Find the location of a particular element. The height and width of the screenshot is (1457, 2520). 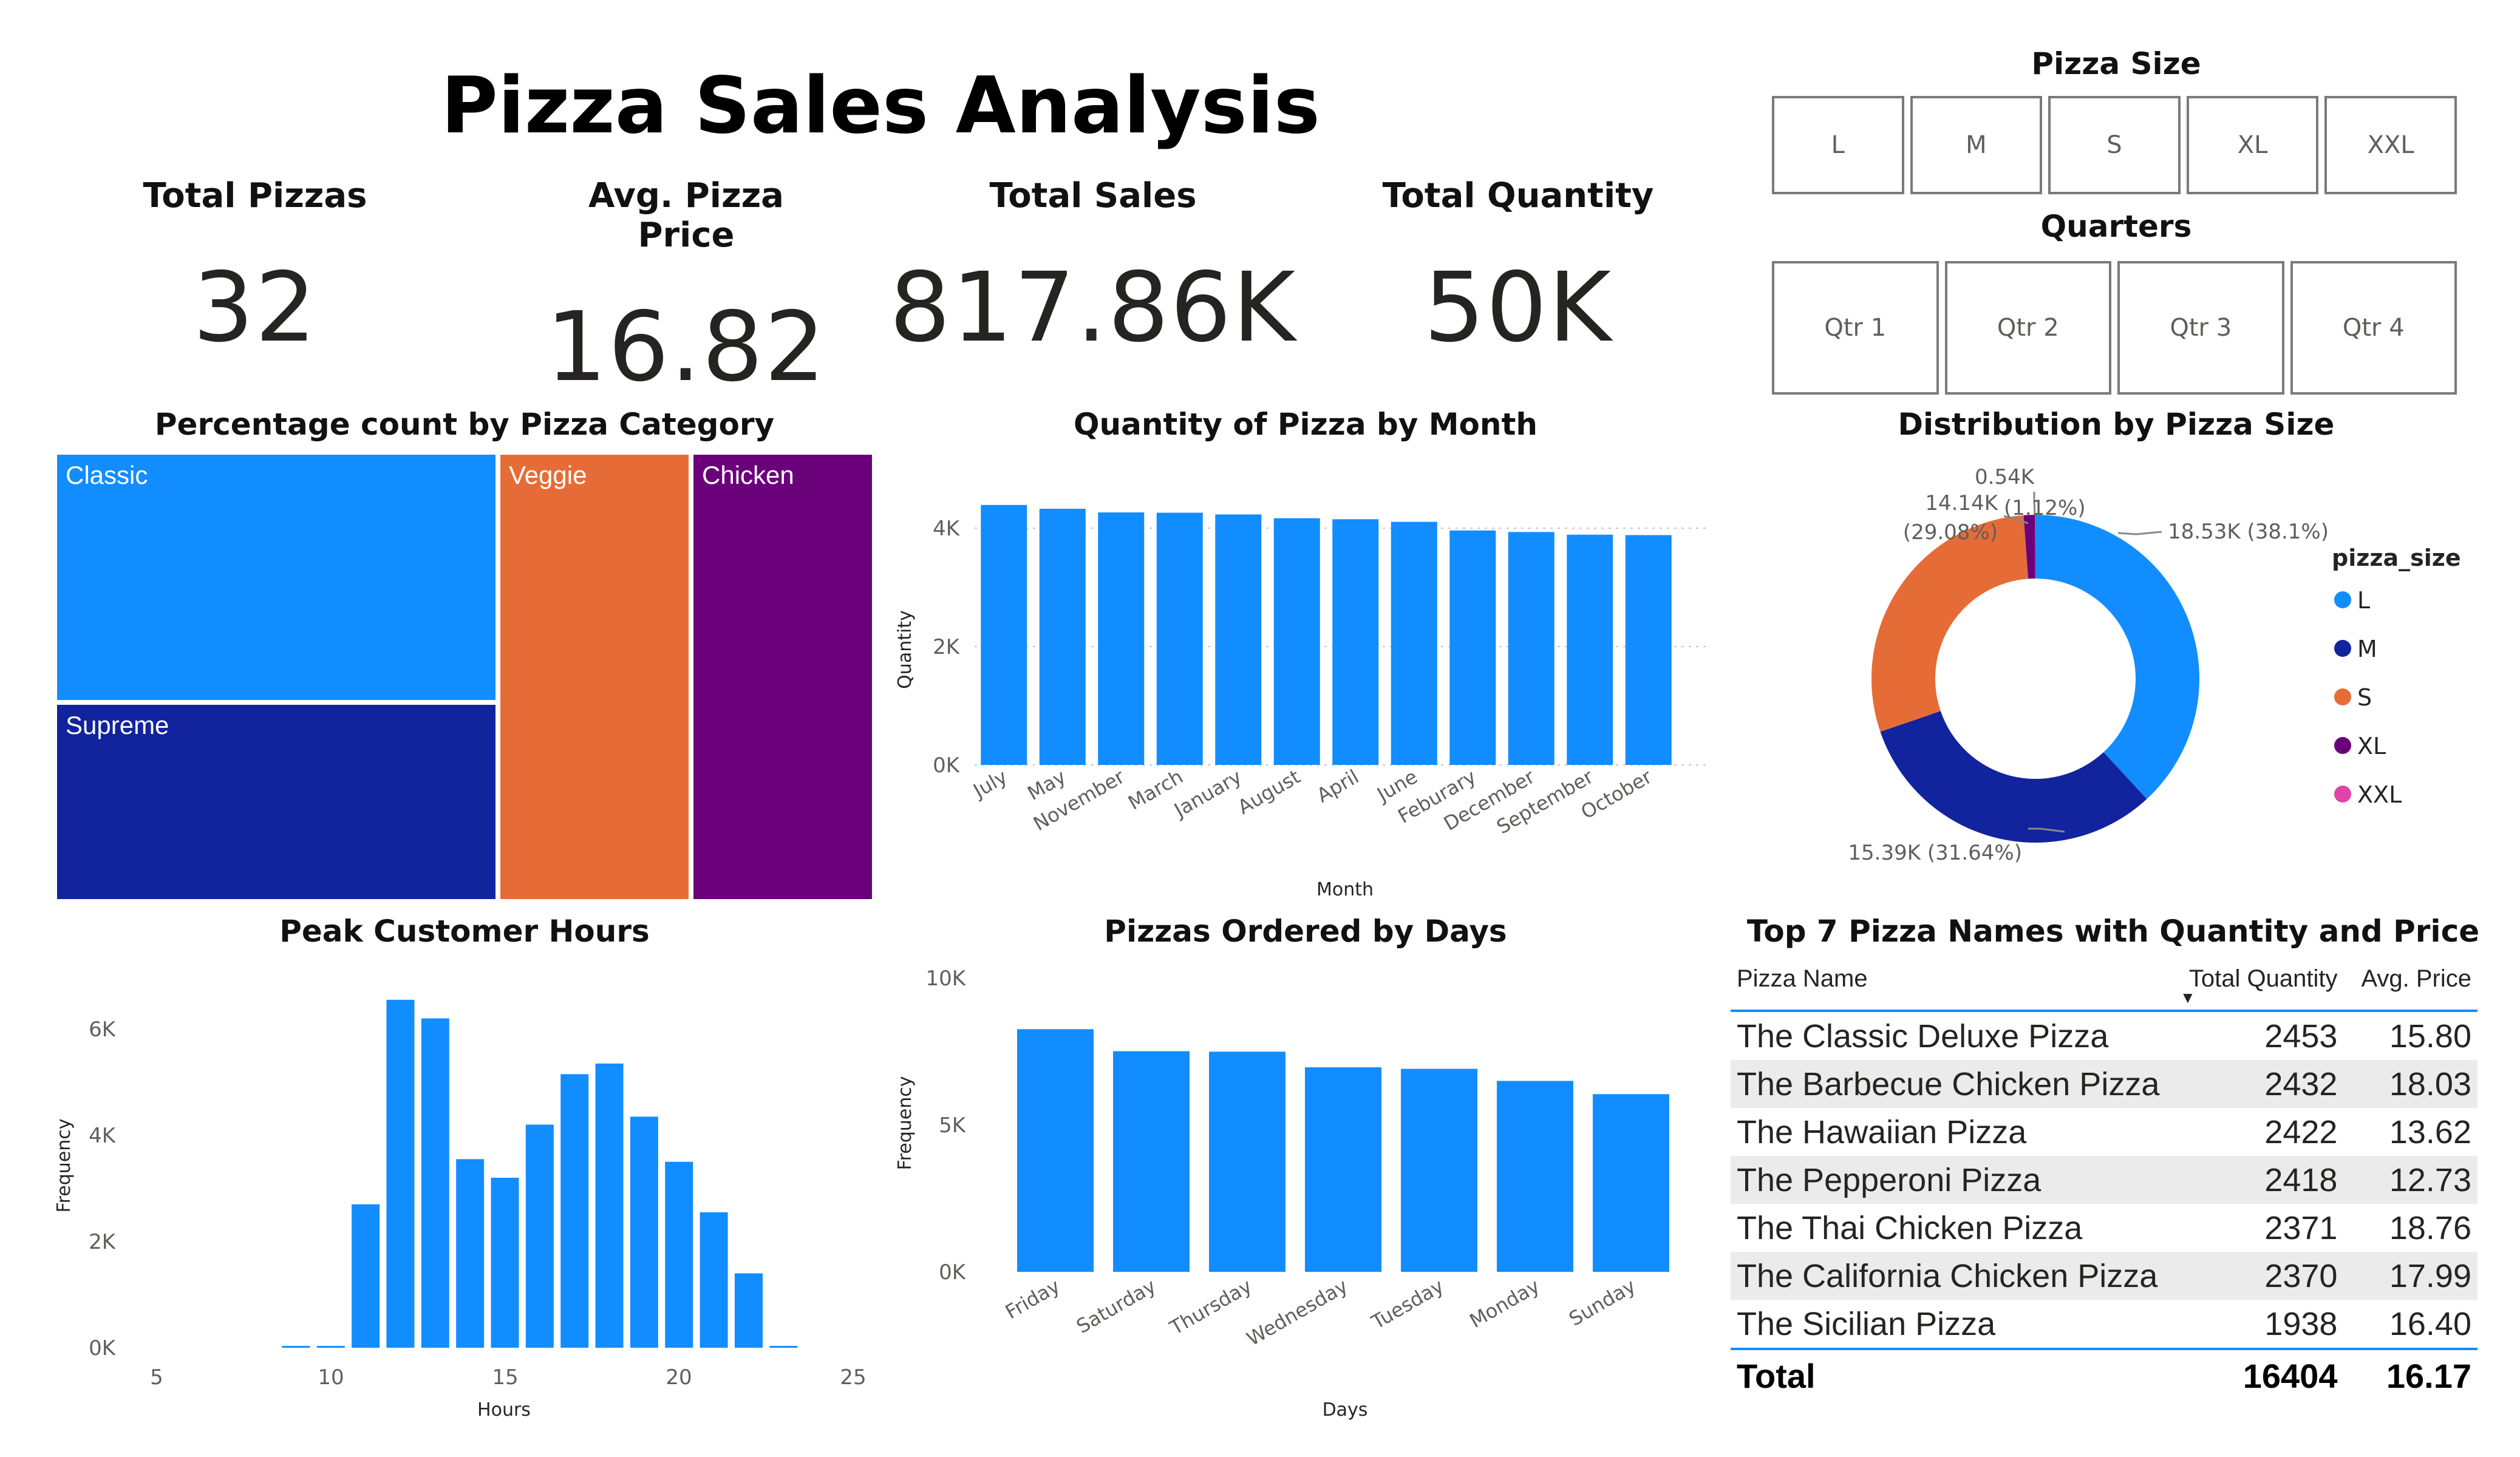

cell-price: 18.76 is located at coordinates (2430, 1227).